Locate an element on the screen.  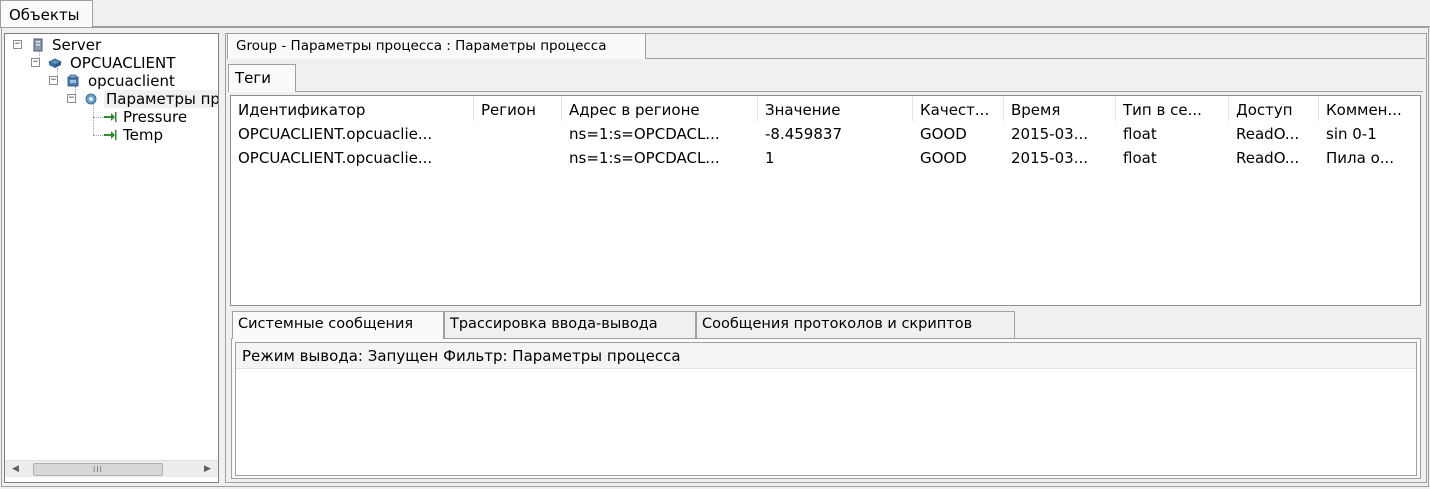
column-header-time: Время is located at coordinates (1060, 108).